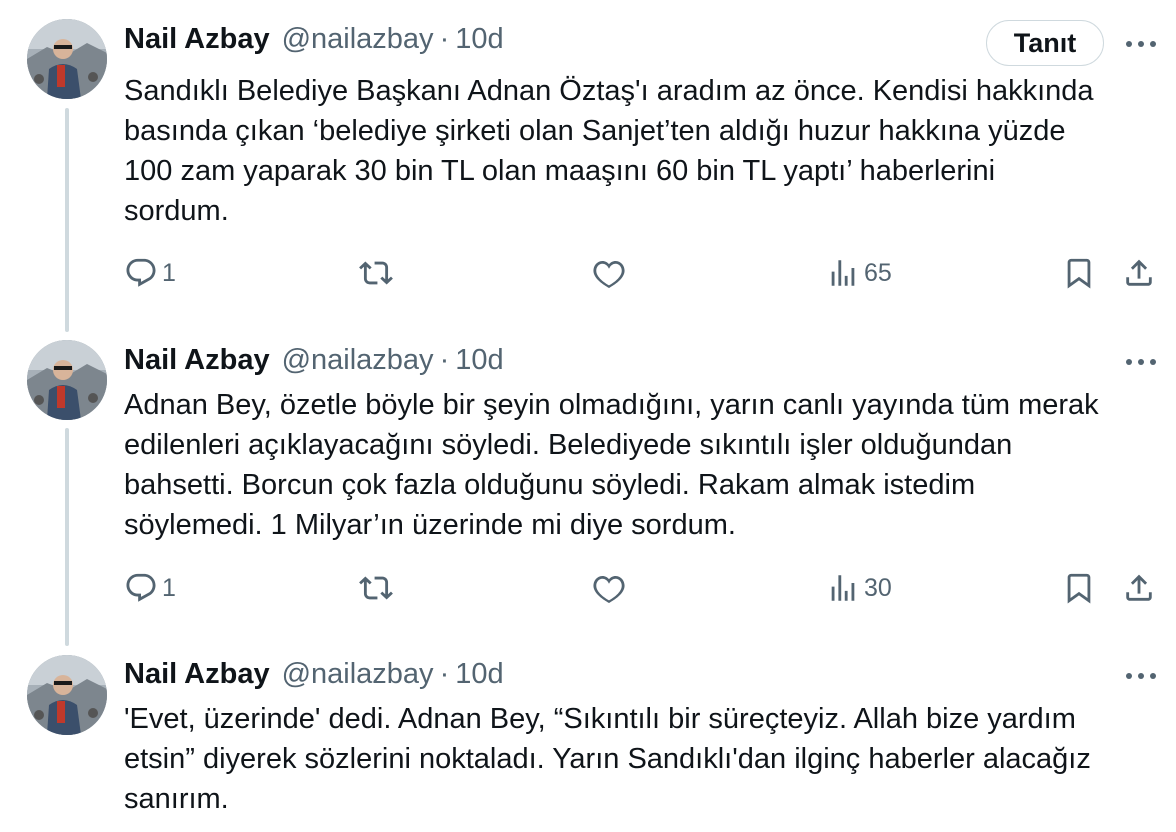 The image size is (1176, 832). Describe the element at coordinates (859, 273) in the screenshot. I see `views-button: 65` at that location.